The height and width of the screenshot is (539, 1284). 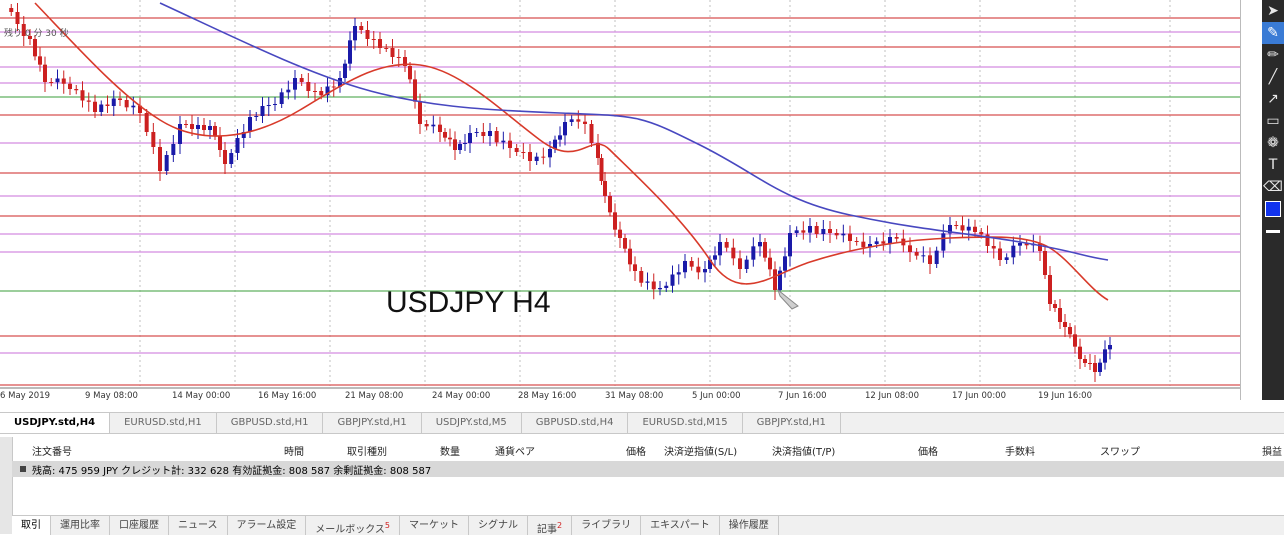 What do you see at coordinates (1273, 121) in the screenshot?
I see `rectangle-icon: ▭` at bounding box center [1273, 121].